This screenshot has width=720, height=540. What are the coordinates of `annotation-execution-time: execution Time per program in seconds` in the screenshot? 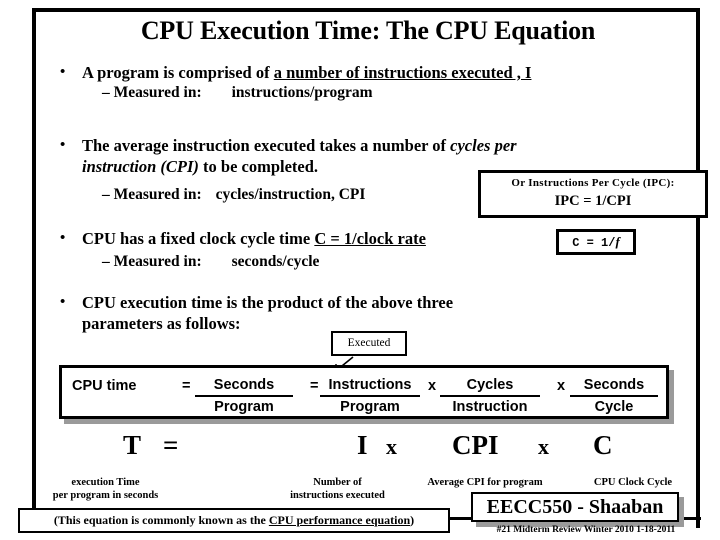 It's located at (105, 489).